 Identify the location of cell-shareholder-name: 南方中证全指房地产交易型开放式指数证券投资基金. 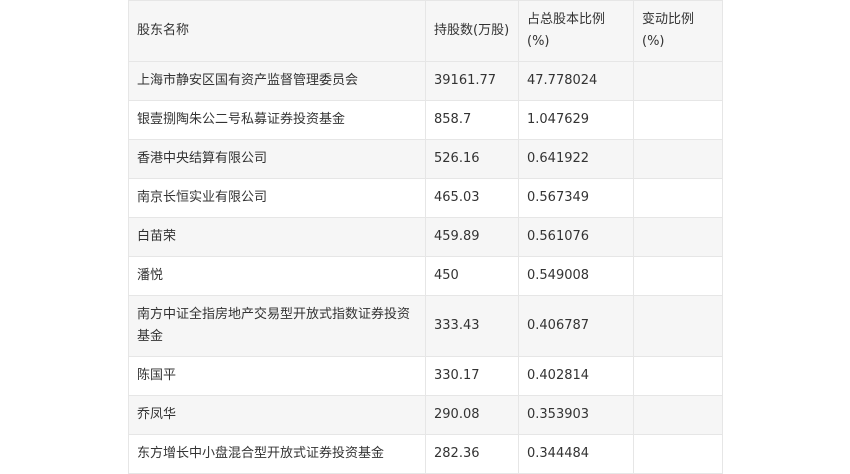
(277, 326).